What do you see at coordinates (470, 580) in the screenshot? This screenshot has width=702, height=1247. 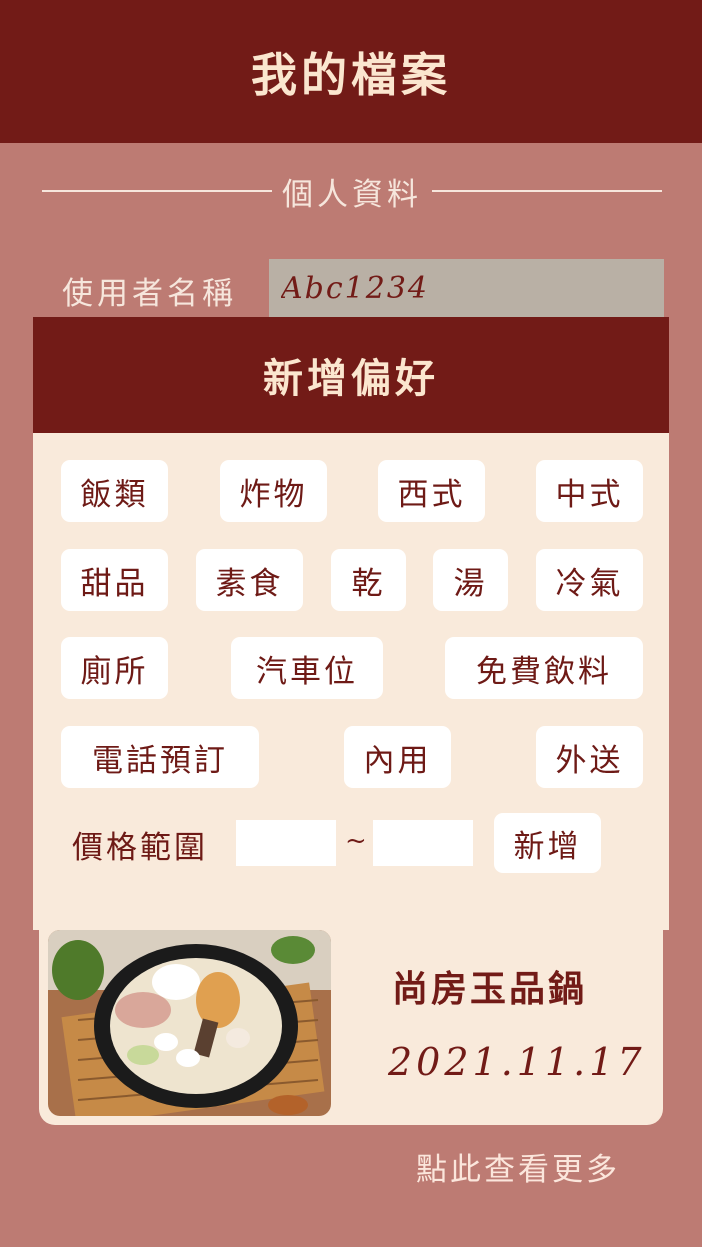 I see `tag-soup: 湯` at bounding box center [470, 580].